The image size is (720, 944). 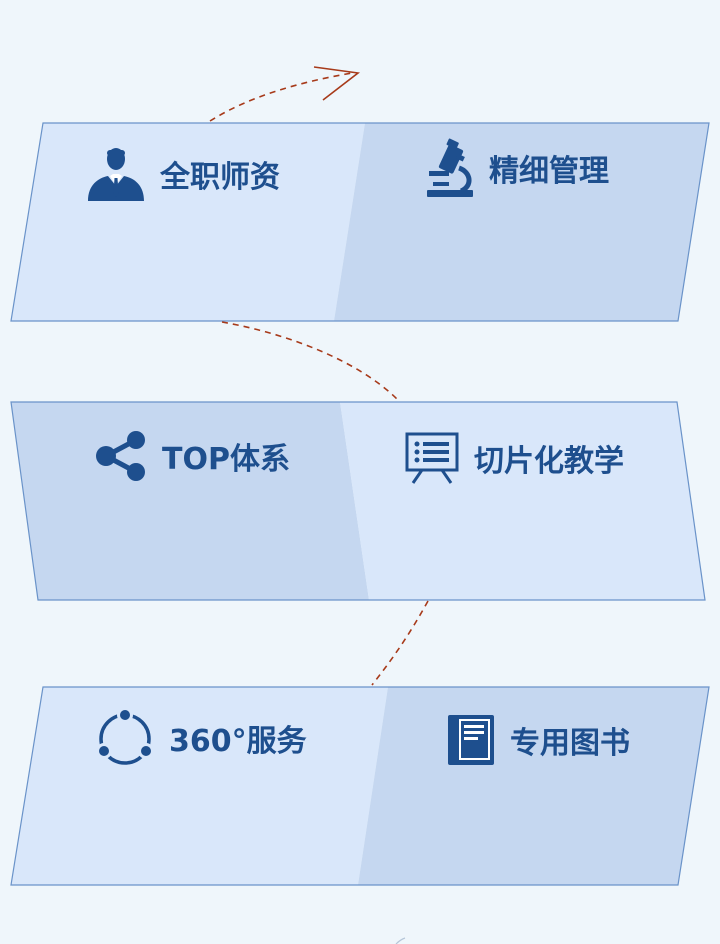 I want to click on connector-arrowhead-icon, so click(x=337, y=83).